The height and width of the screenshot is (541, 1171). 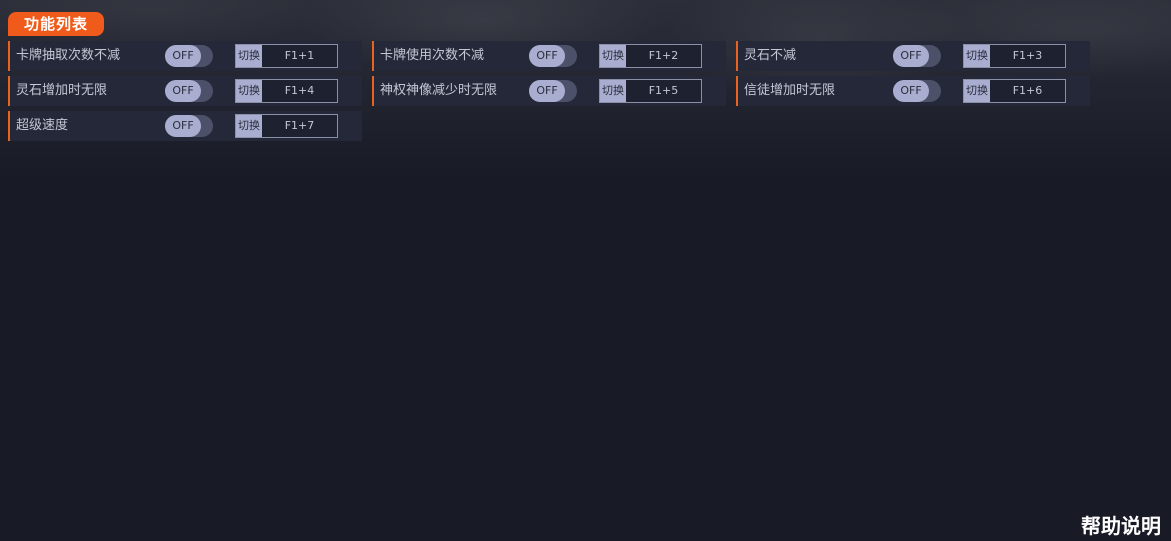 I want to click on feature-row: 卡牌抽取次数不减 OFF 切换 F1+1, so click(x=185, y=56).